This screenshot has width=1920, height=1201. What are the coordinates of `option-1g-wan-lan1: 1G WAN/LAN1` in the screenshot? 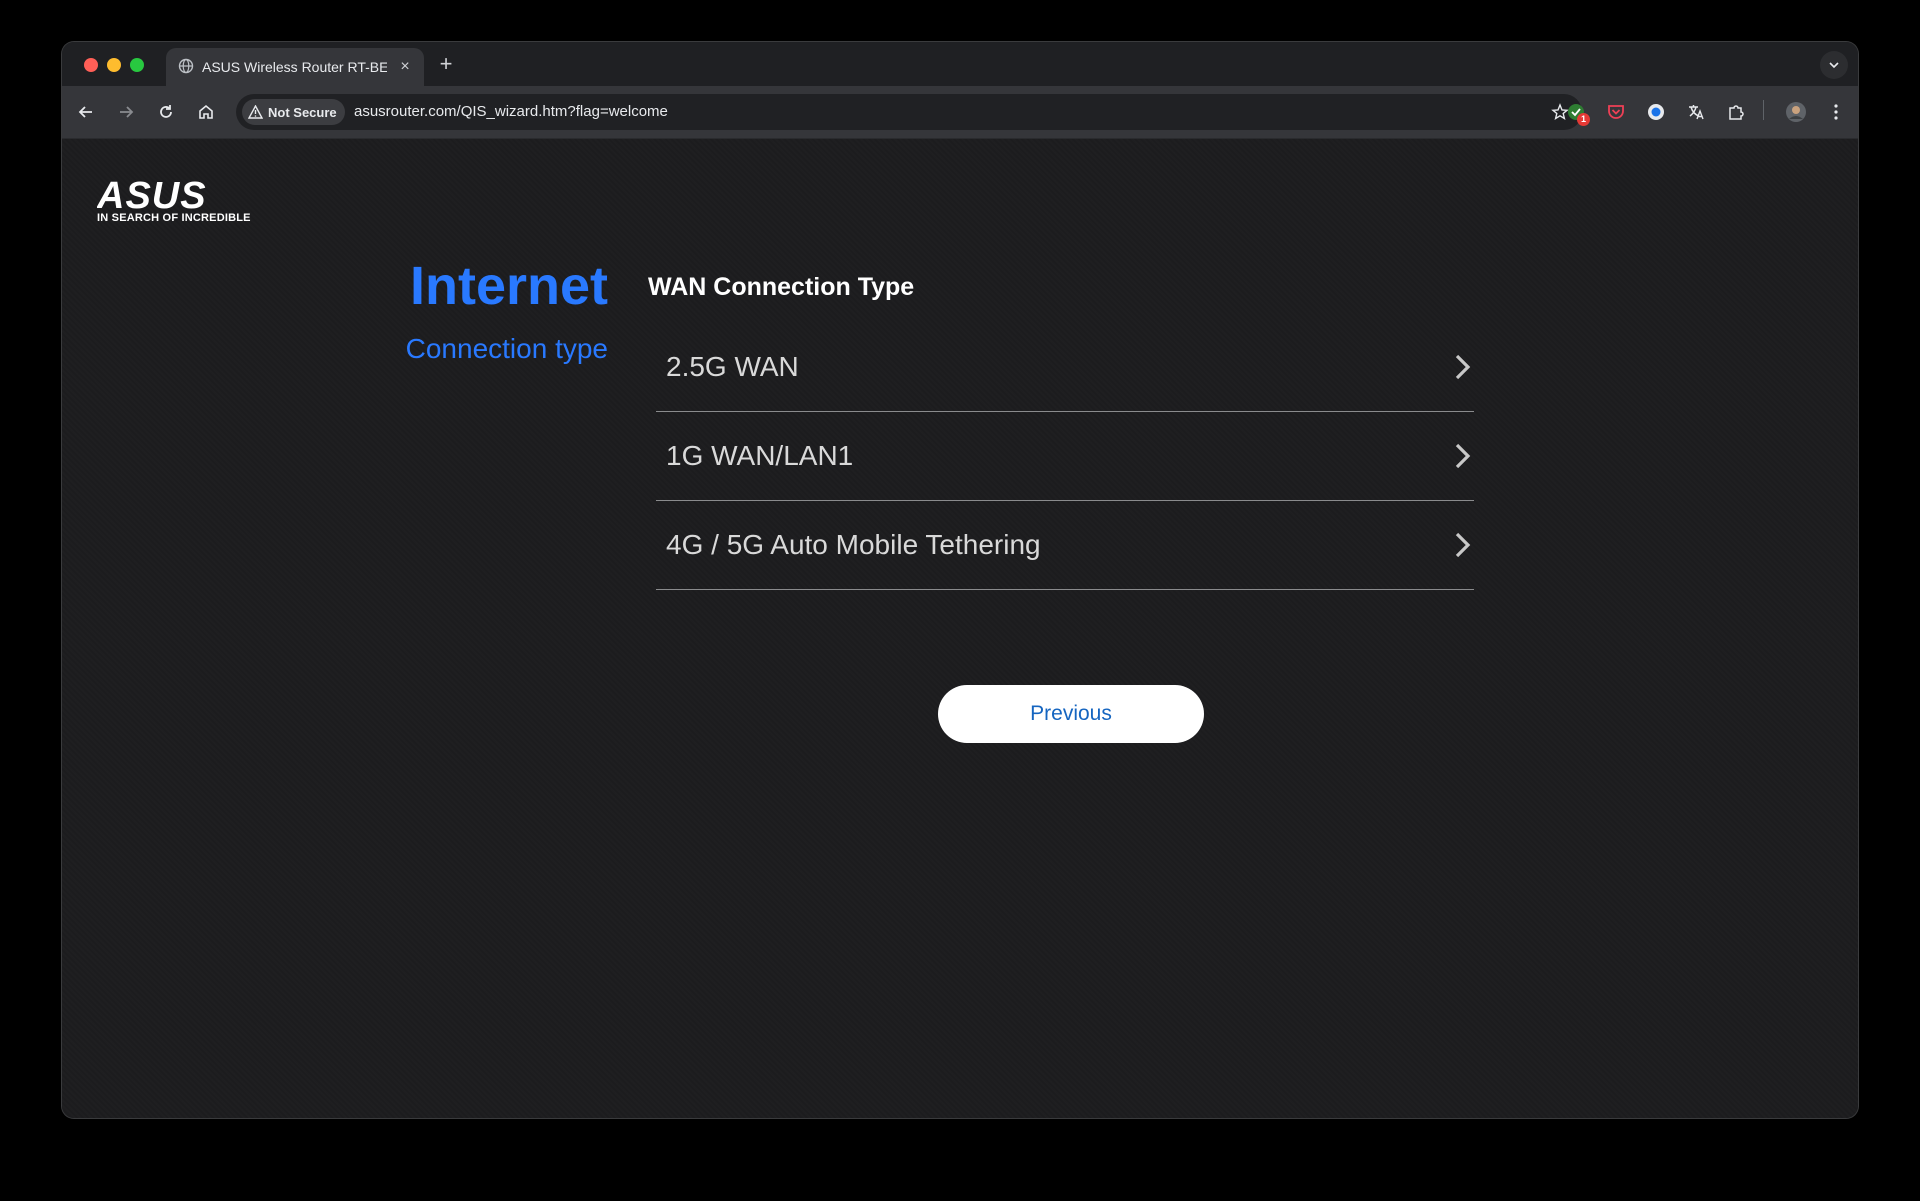 It's located at (1065, 456).